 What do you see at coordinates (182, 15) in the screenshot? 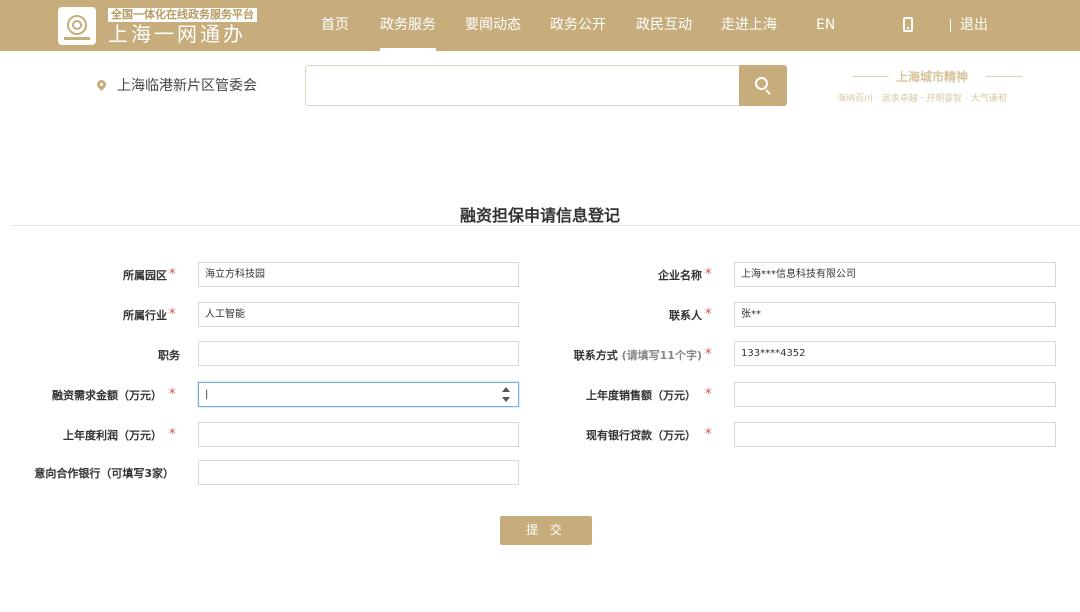
I see `brand-subtitle: 全国一体化在线政务服务平台` at bounding box center [182, 15].